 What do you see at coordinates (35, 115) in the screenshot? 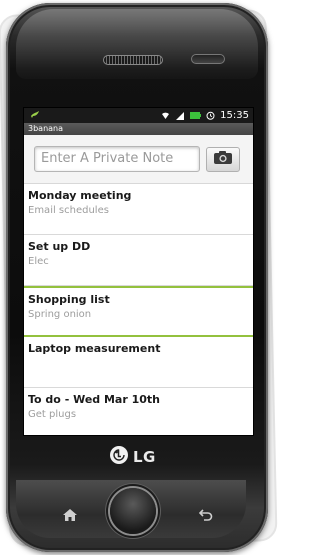
I see `notification-bird-icon` at bounding box center [35, 115].